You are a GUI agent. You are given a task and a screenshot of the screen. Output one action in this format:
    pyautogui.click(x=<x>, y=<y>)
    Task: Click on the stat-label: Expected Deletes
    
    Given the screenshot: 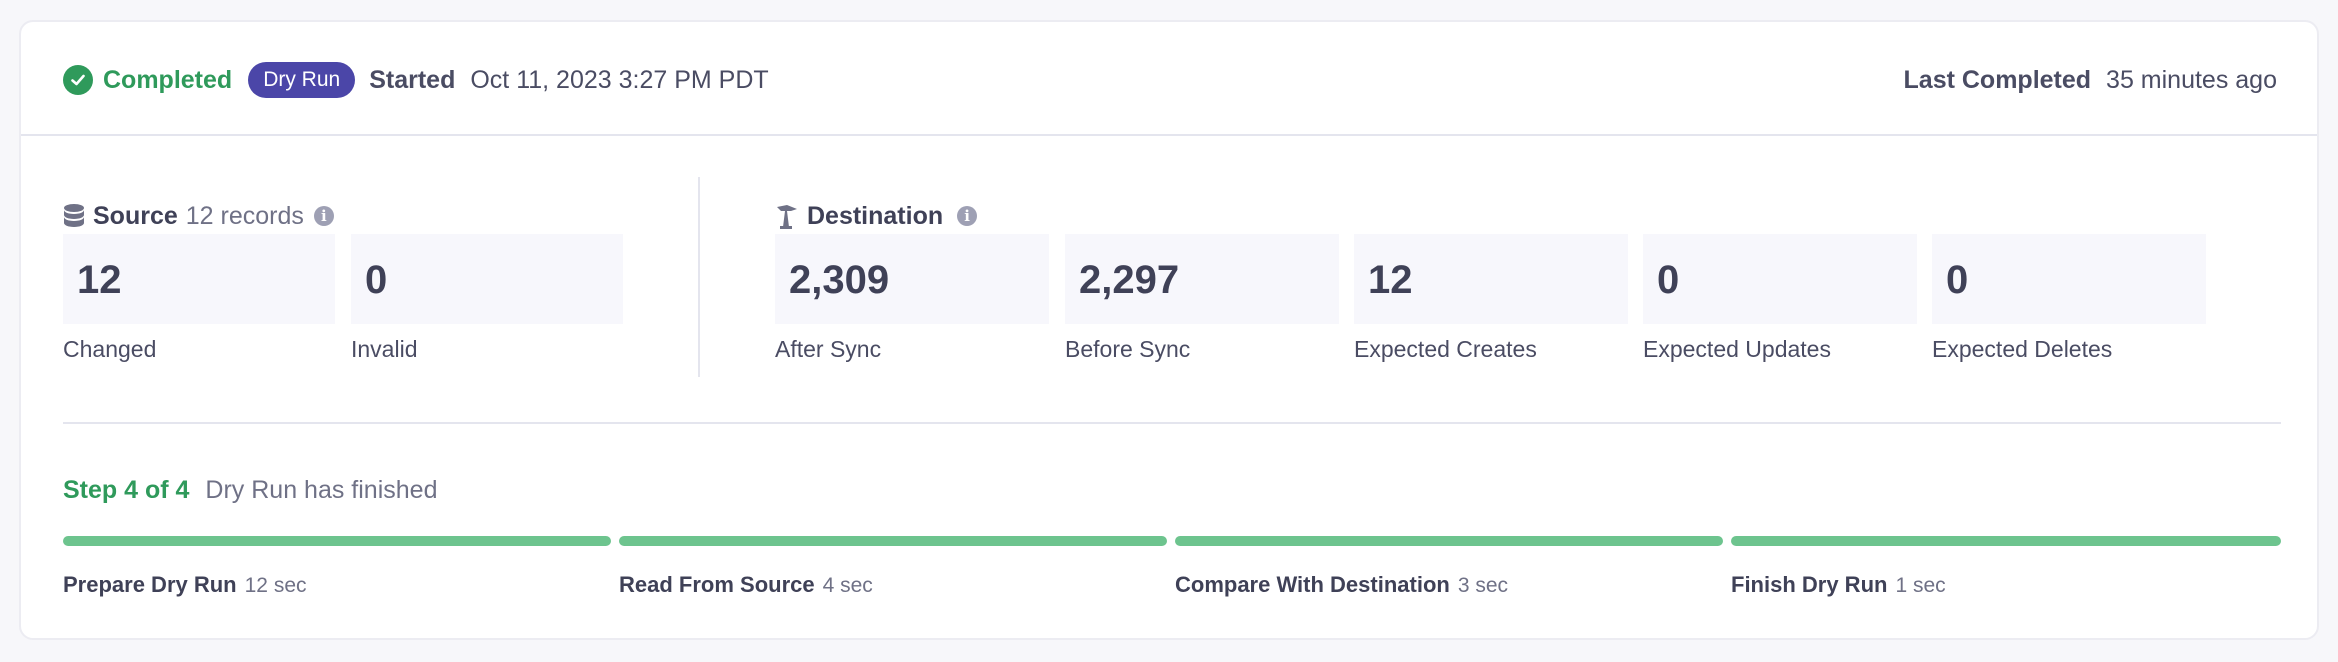 What is the action you would take?
    pyautogui.click(x=2022, y=349)
    